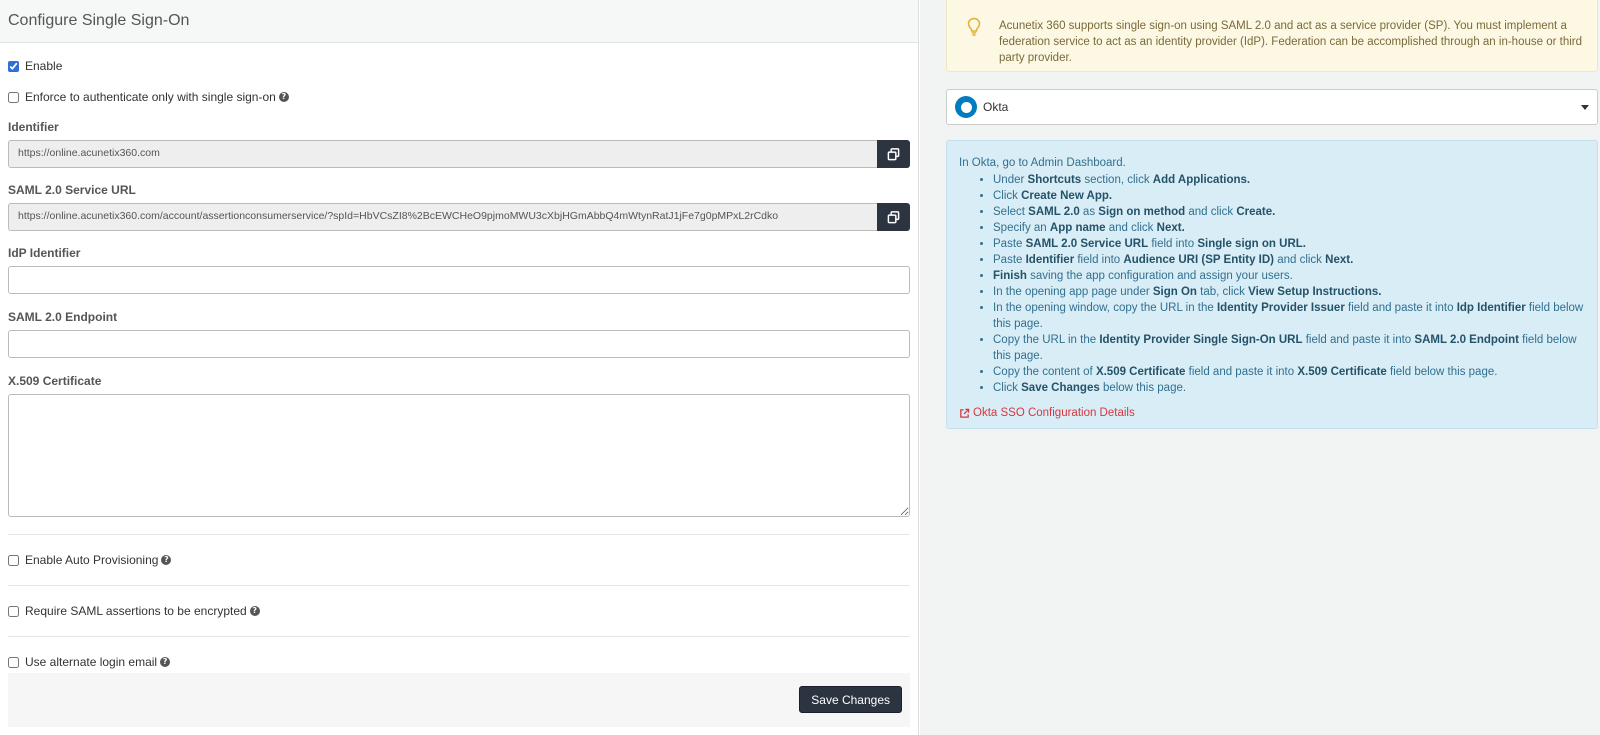 This screenshot has height=735, width=1600. I want to click on encrypted-assertions-label: Require SAML assertions to be encrypted, so click(136, 611).